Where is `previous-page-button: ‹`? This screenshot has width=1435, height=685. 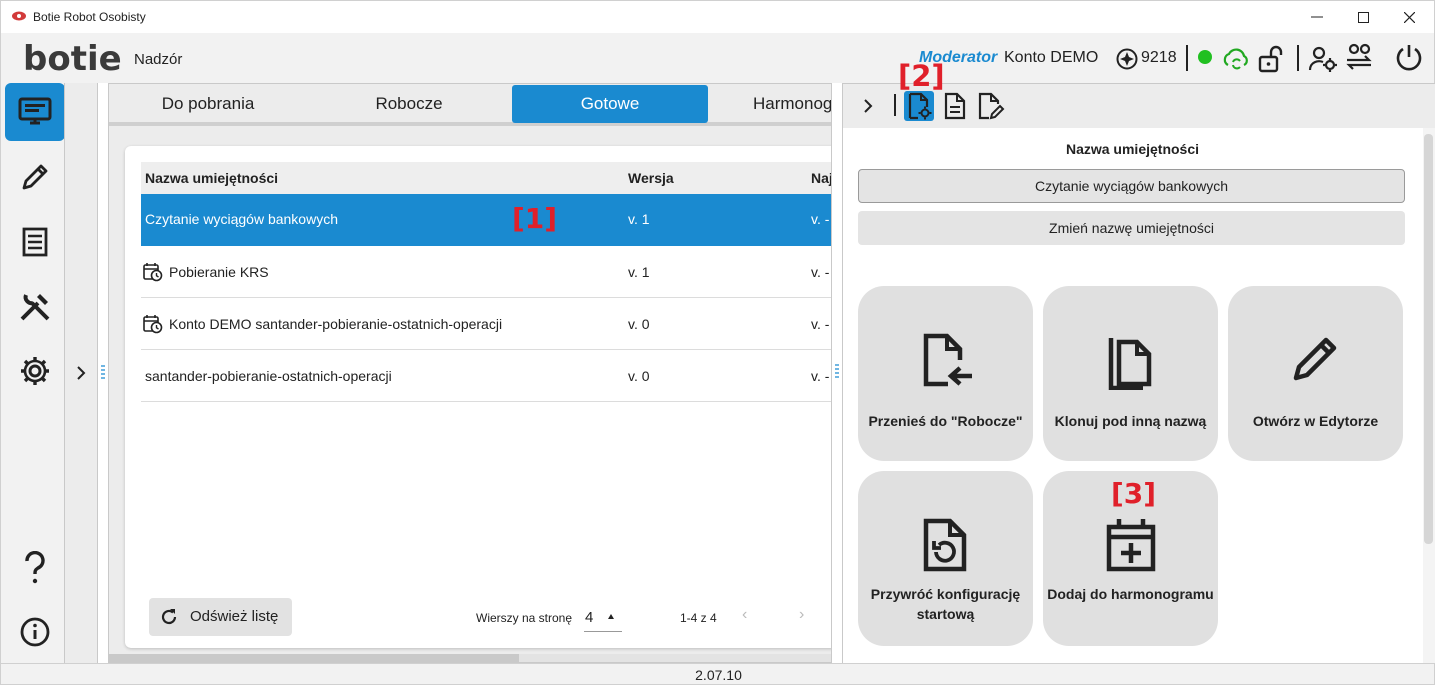 previous-page-button: ‹ is located at coordinates (744, 615).